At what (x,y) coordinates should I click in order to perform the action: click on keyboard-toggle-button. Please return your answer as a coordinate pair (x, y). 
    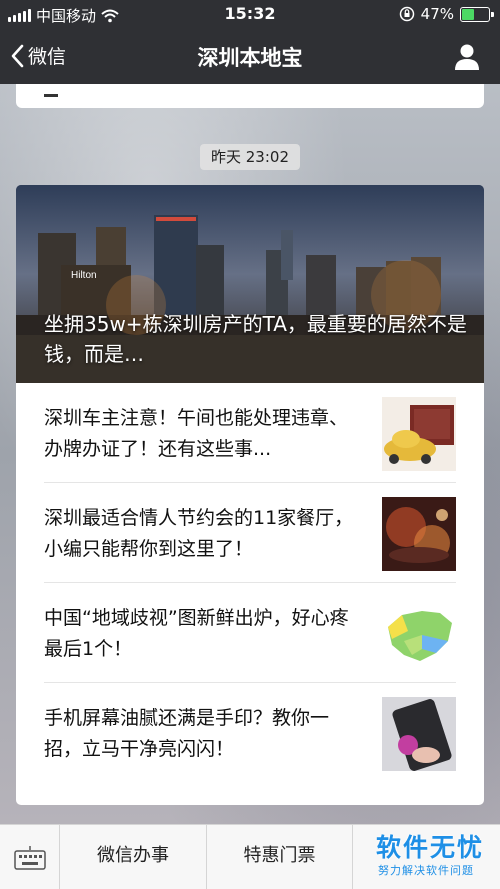
    Looking at the image, I should click on (30, 857).